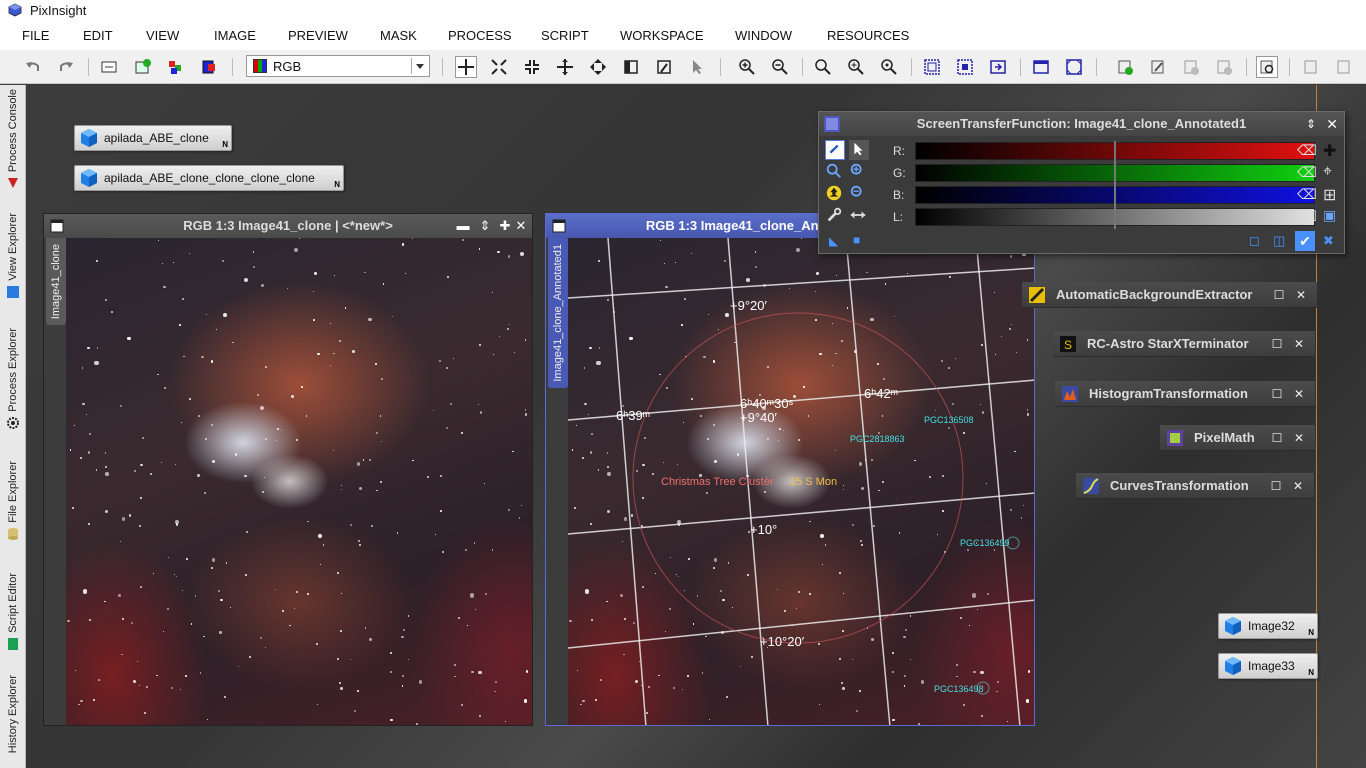  Describe the element at coordinates (499, 67) in the screenshot. I see `zoom-in-mode-icon` at that location.